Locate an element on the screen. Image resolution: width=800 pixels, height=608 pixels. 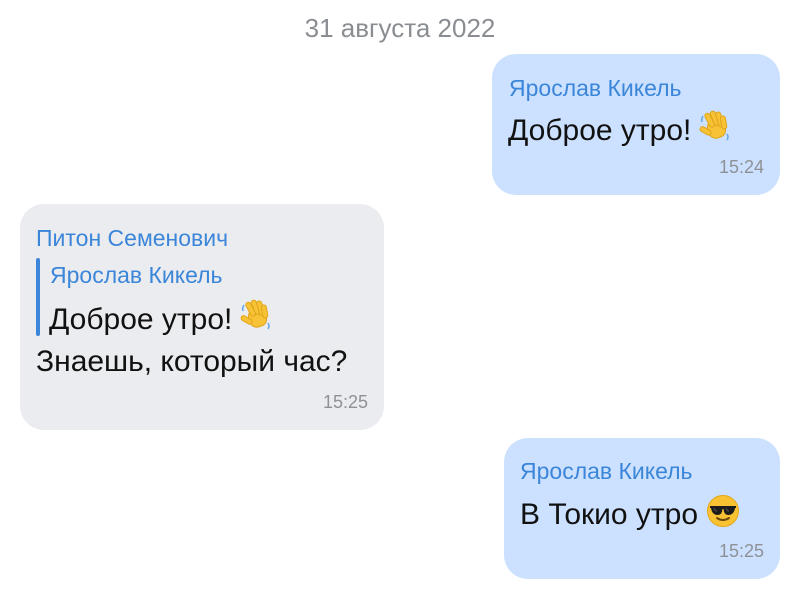
reply-sender: Ярослав Кикель is located at coordinates (136, 275).